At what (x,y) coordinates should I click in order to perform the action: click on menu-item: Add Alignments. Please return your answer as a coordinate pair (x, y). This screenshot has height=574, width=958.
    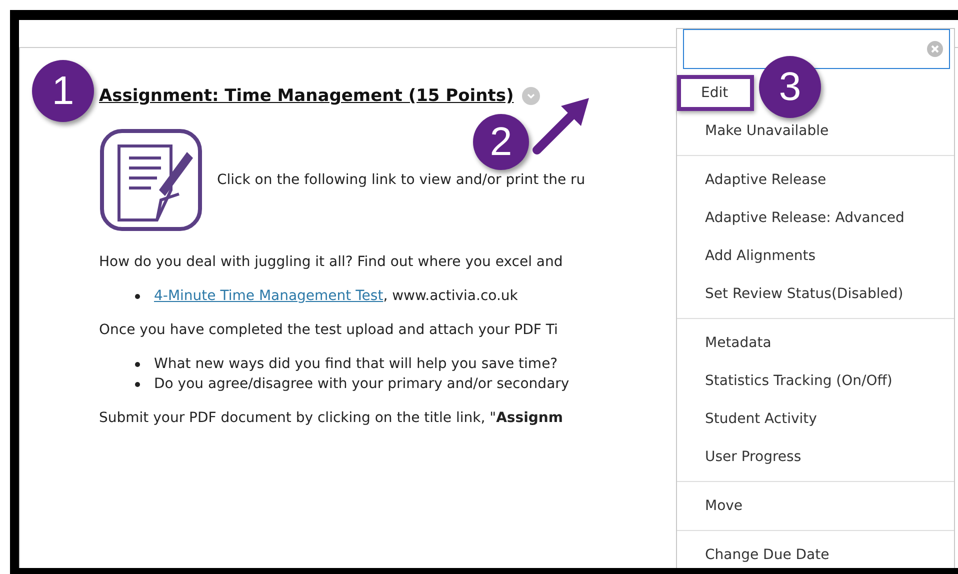
    Looking at the image, I should click on (755, 256).